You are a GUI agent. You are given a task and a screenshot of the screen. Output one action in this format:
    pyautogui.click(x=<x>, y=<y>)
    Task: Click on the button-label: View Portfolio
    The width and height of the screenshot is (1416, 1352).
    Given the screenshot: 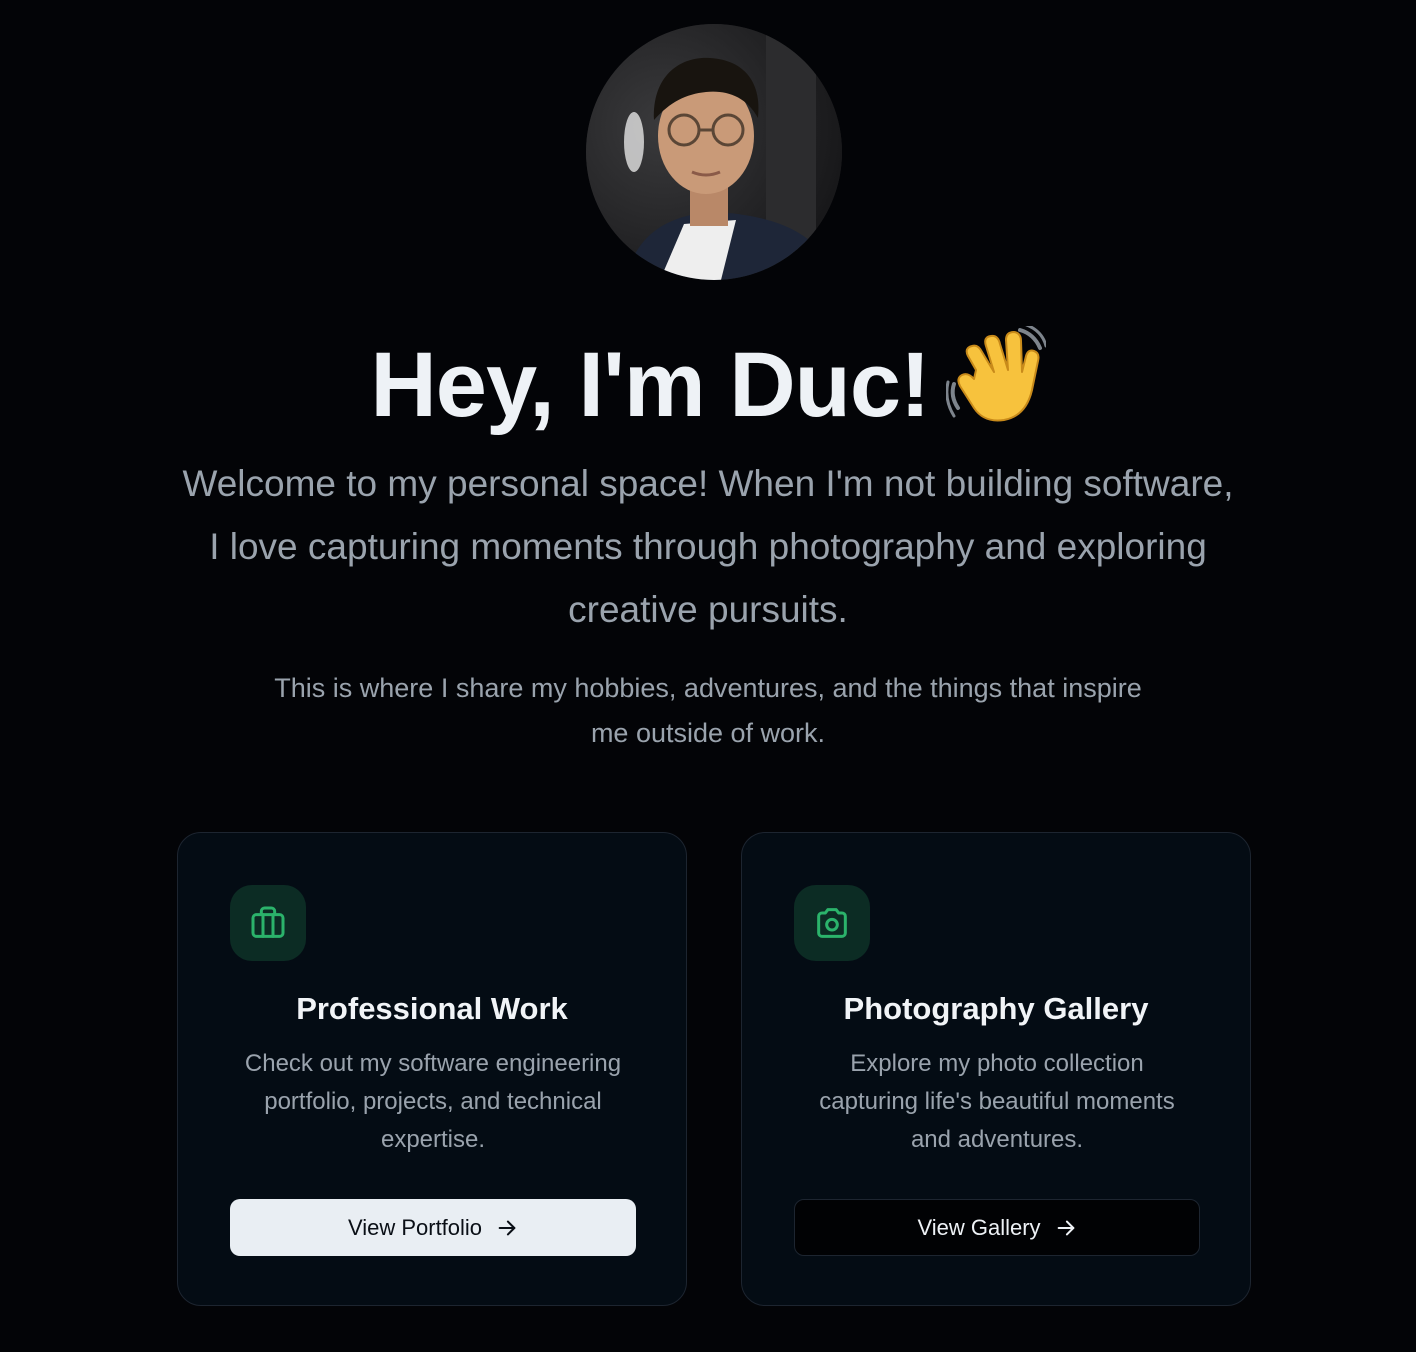 What is the action you would take?
    pyautogui.click(x=415, y=1227)
    